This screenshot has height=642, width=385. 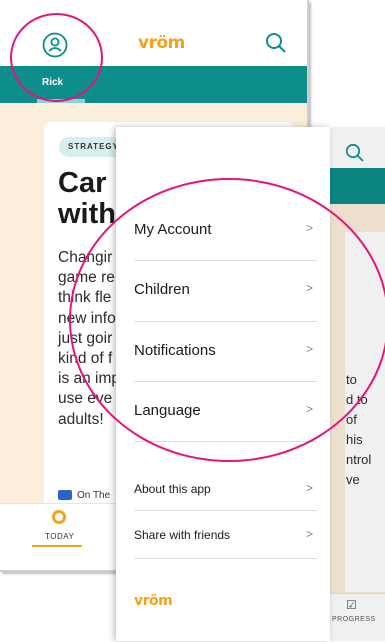 I want to click on menu-item-share: Share with friends >, so click(x=225, y=534).